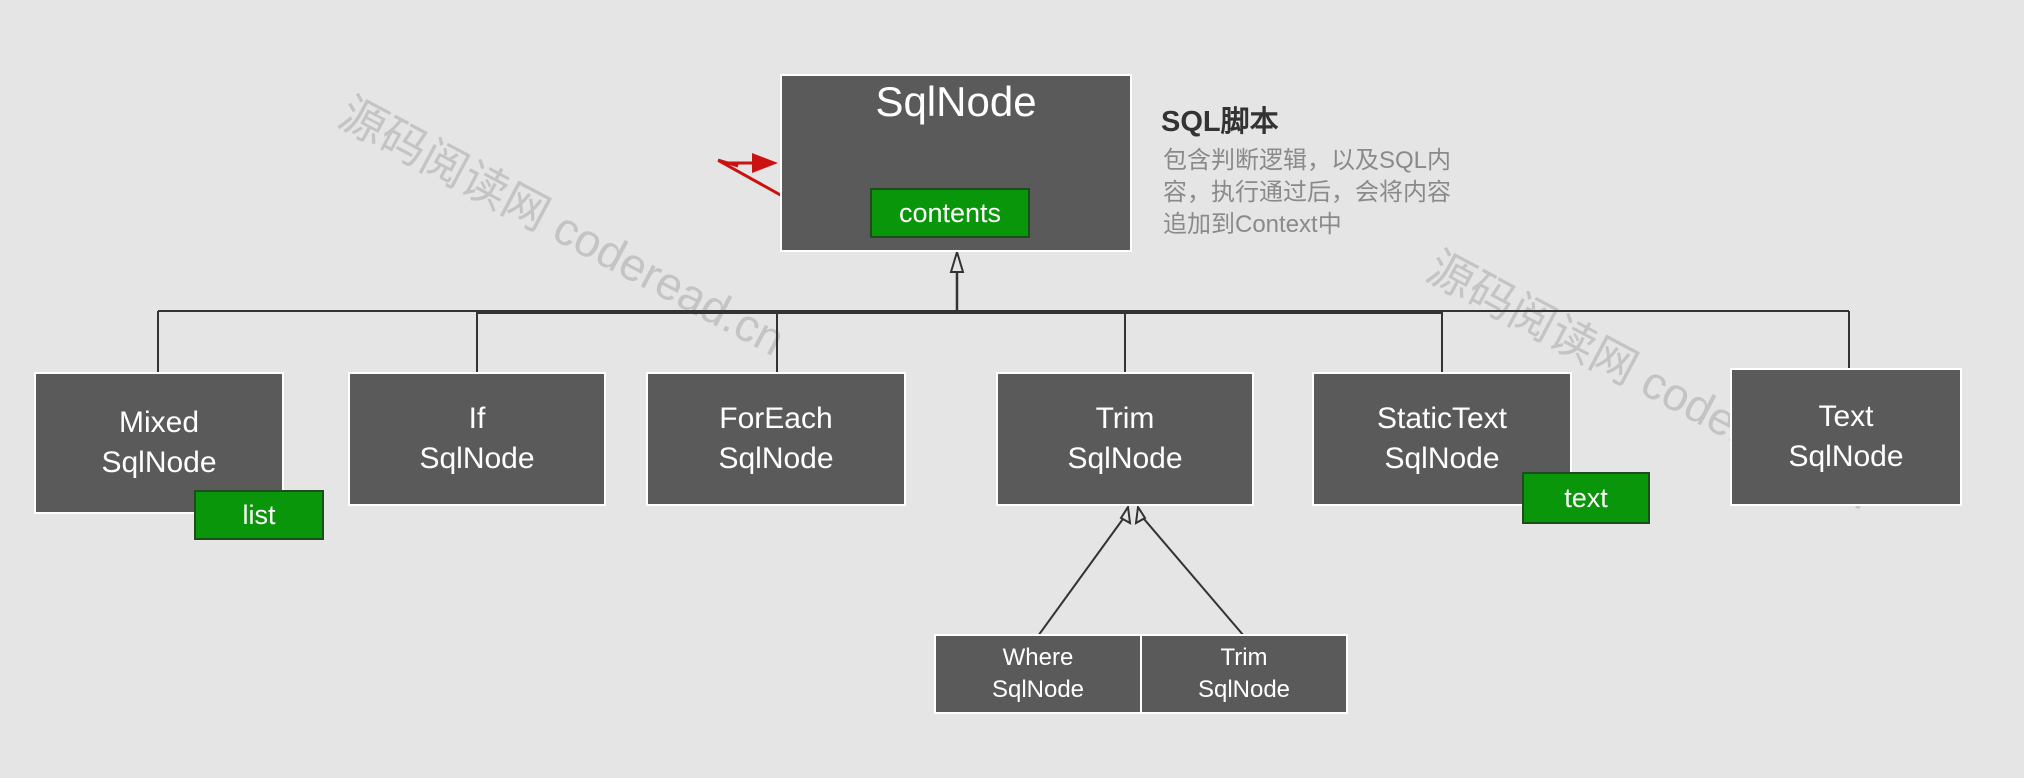  I want to click on node-name: ForEach, so click(776, 418).